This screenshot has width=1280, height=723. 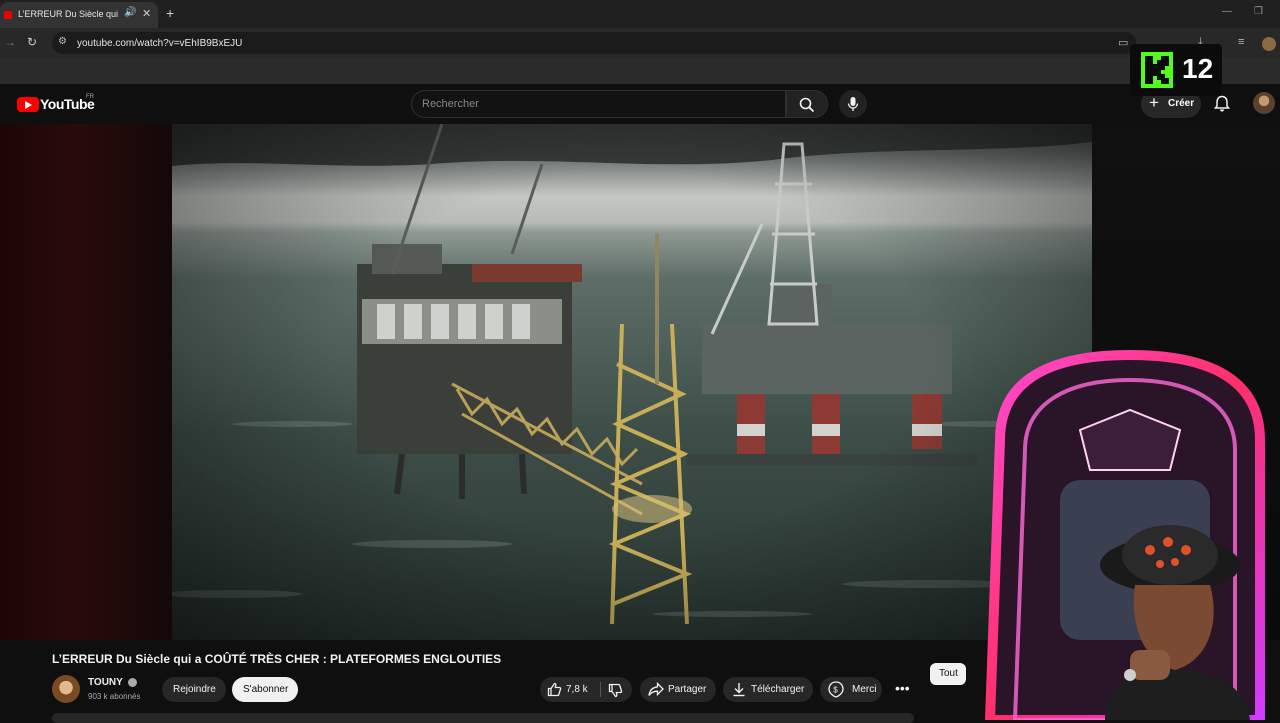 I want to click on back-arrow-icon: →, so click(x=10, y=42).